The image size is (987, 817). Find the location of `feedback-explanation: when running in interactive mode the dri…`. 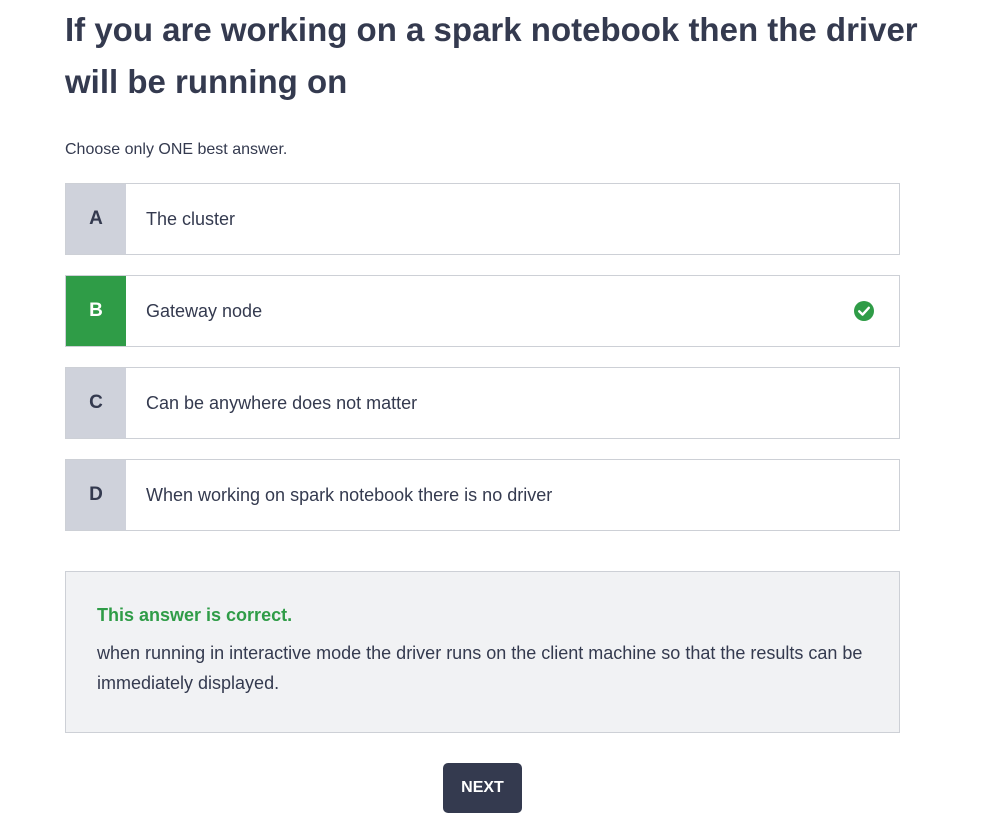

feedback-explanation: when running in interactive mode the dri… is located at coordinates (480, 668).